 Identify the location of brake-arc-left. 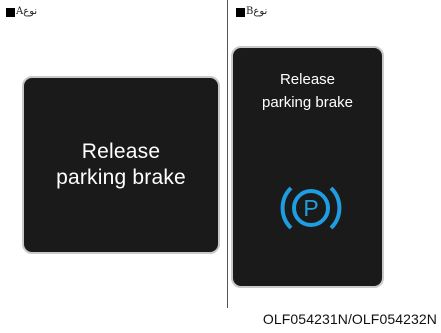
(286, 208).